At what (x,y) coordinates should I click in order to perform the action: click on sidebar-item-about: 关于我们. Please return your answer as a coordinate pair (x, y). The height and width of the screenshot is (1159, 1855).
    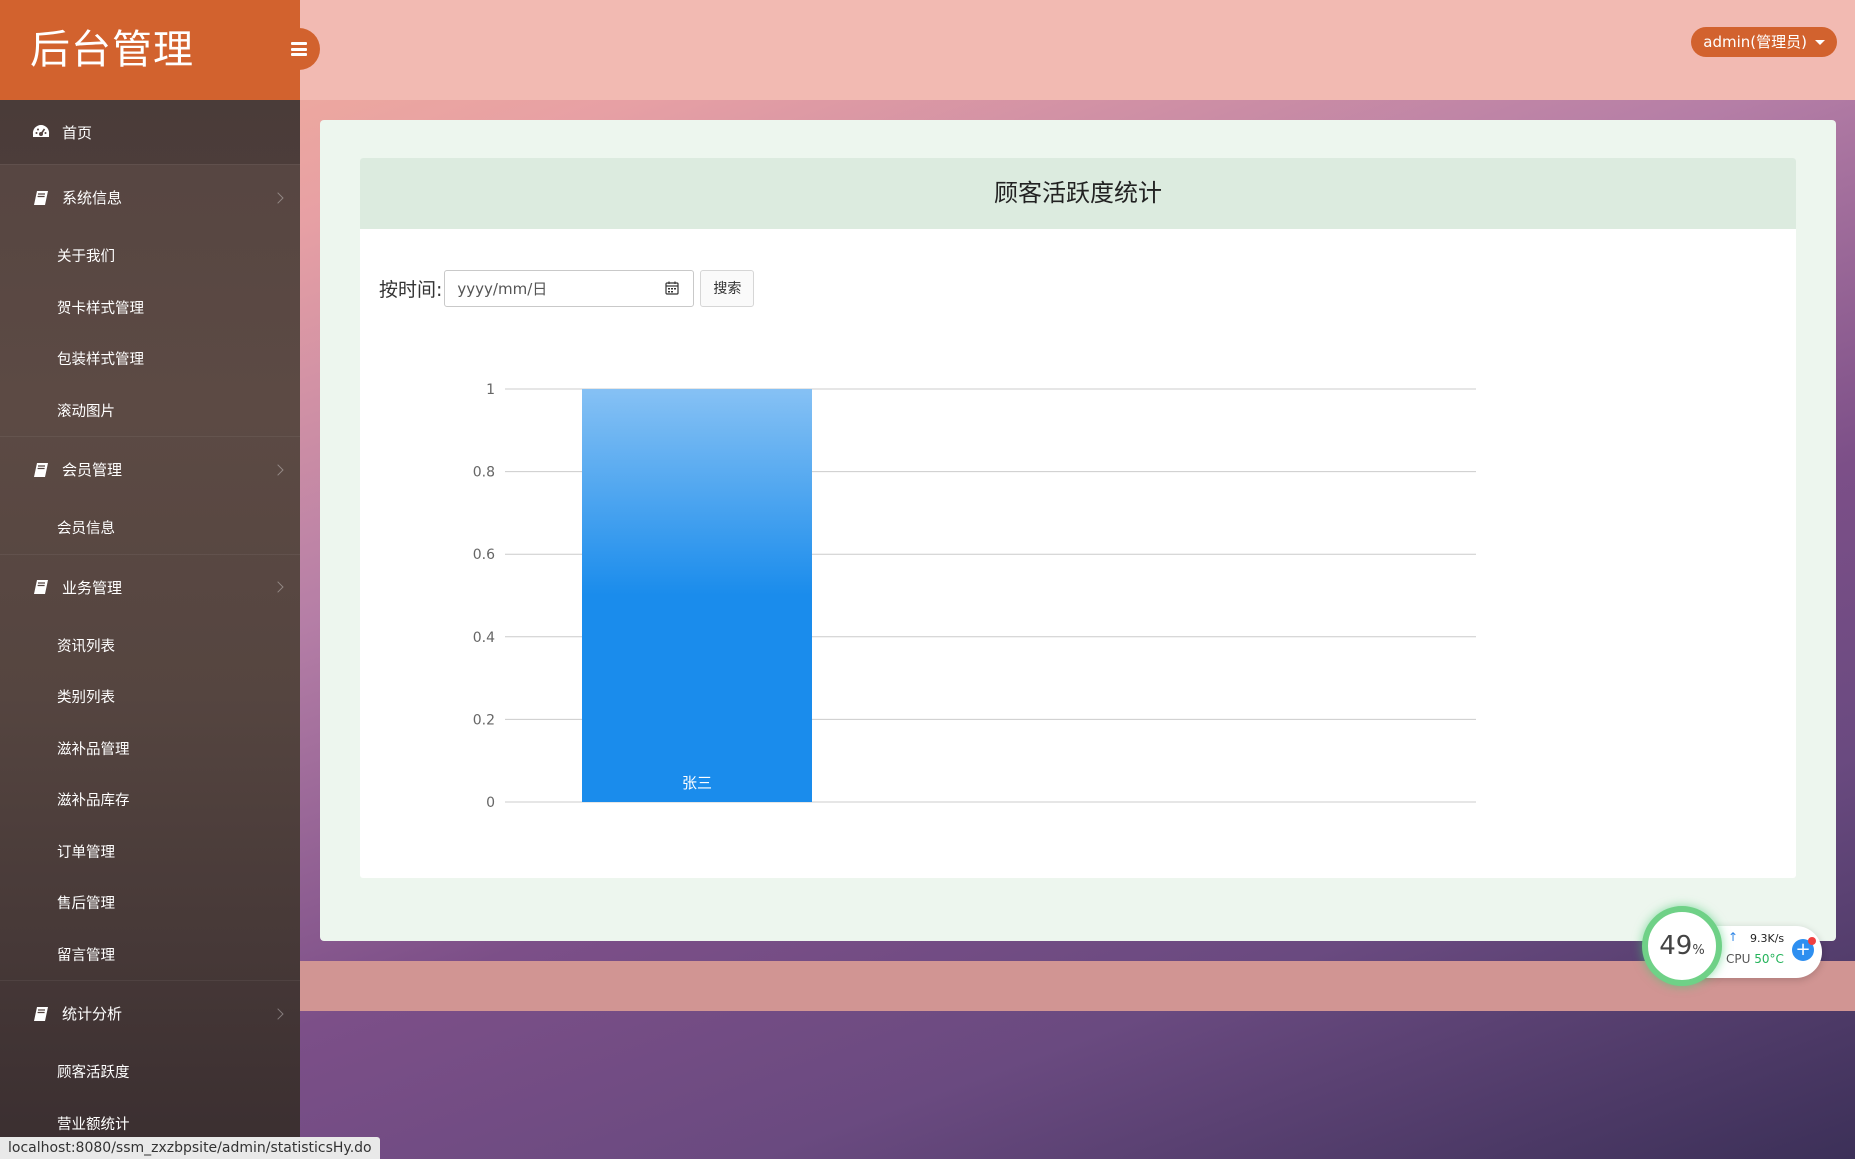
    Looking at the image, I should click on (150, 256).